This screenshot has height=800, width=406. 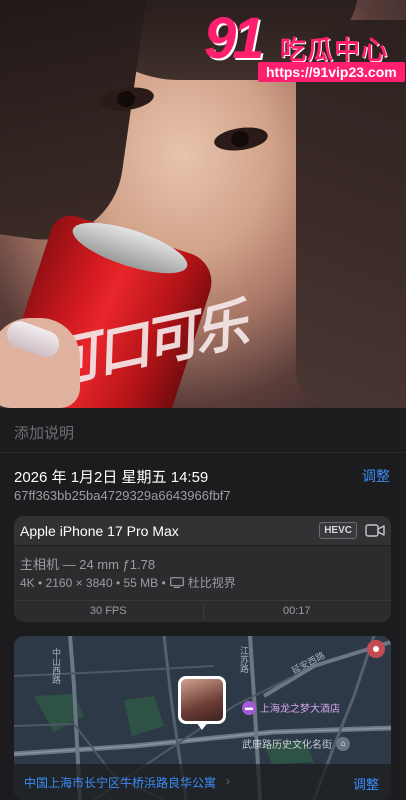 I want to click on frame-rate: 30 FPS, so click(x=108, y=611).